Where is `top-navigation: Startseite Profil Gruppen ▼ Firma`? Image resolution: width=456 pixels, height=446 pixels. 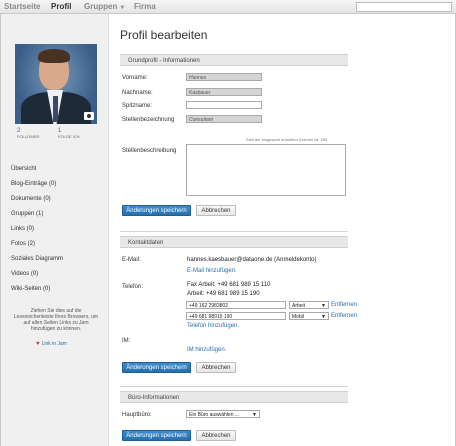 top-navigation: Startseite Profil Gruppen ▼ Firma is located at coordinates (228, 7).